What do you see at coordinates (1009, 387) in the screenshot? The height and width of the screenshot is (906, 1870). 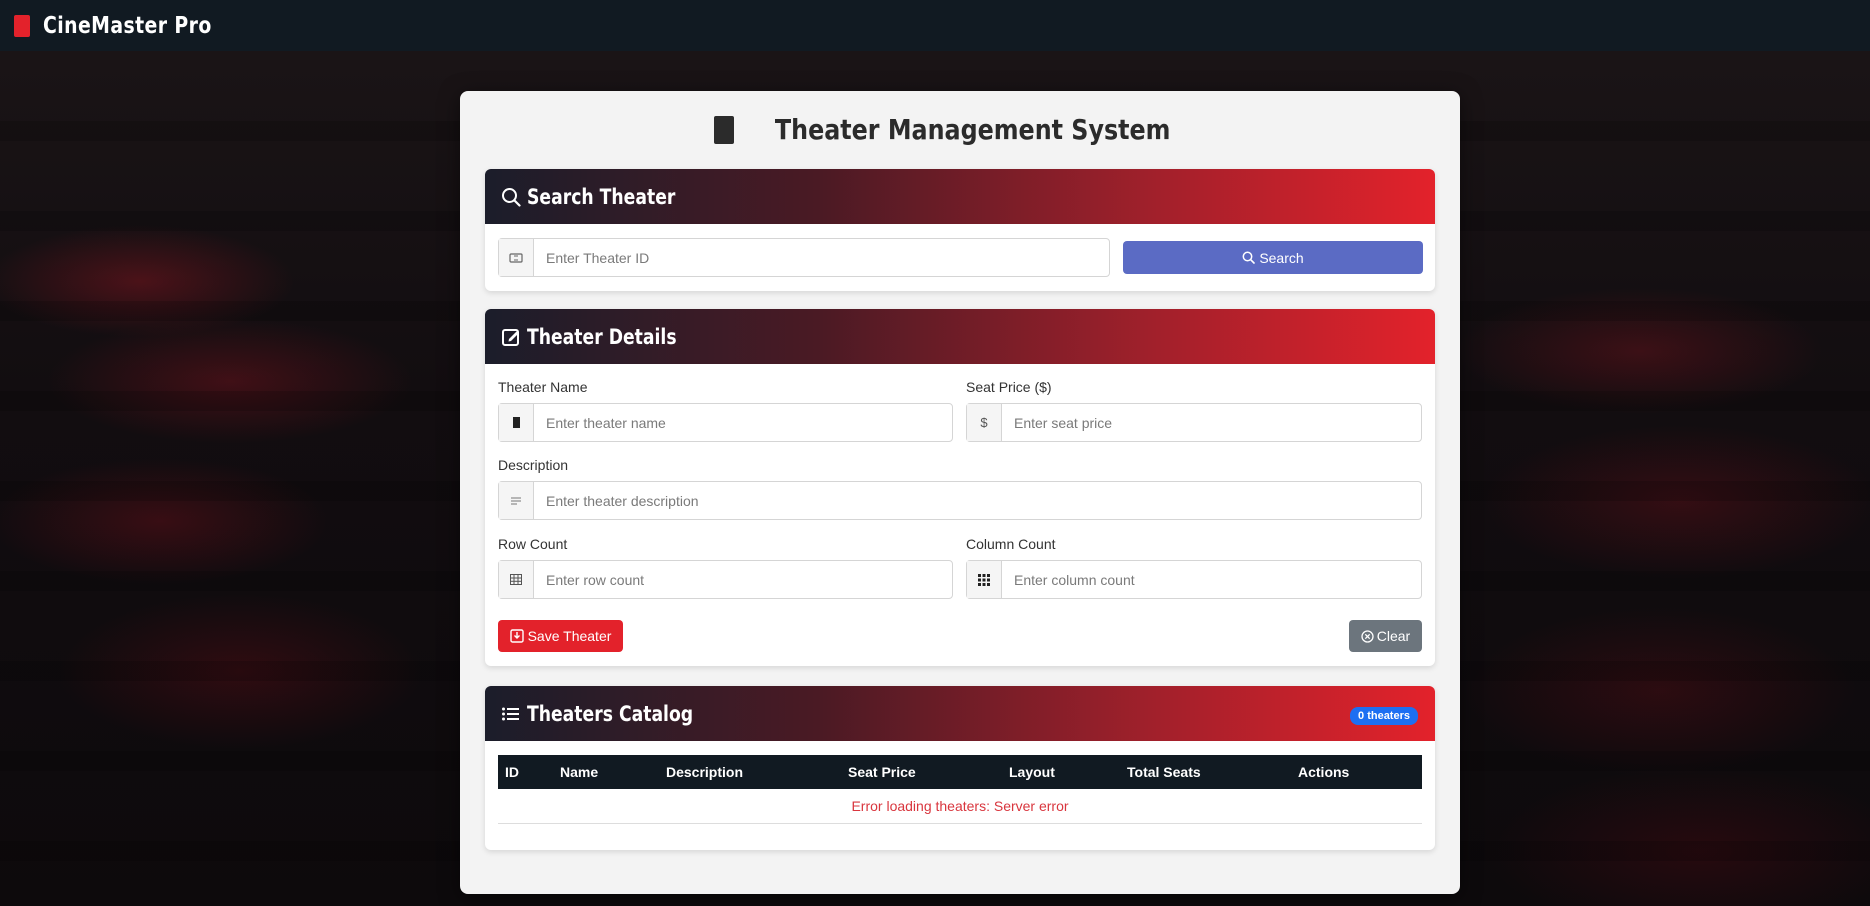 I see `seat-price-label: Seat Price ($)` at bounding box center [1009, 387].